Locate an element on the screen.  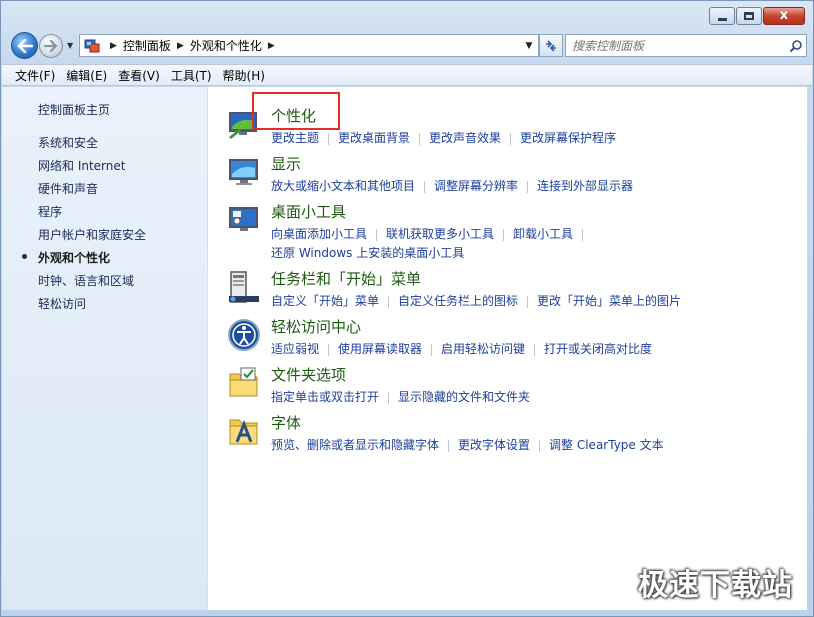
sidebar-item-clock-language: 时钟、语言和区域 is located at coordinates (86, 280).